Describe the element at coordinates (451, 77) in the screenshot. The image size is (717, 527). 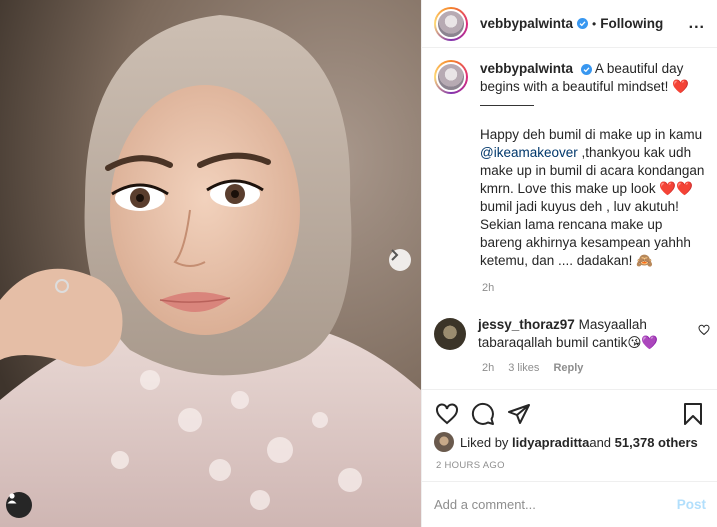
I see `caption-avatar` at that location.